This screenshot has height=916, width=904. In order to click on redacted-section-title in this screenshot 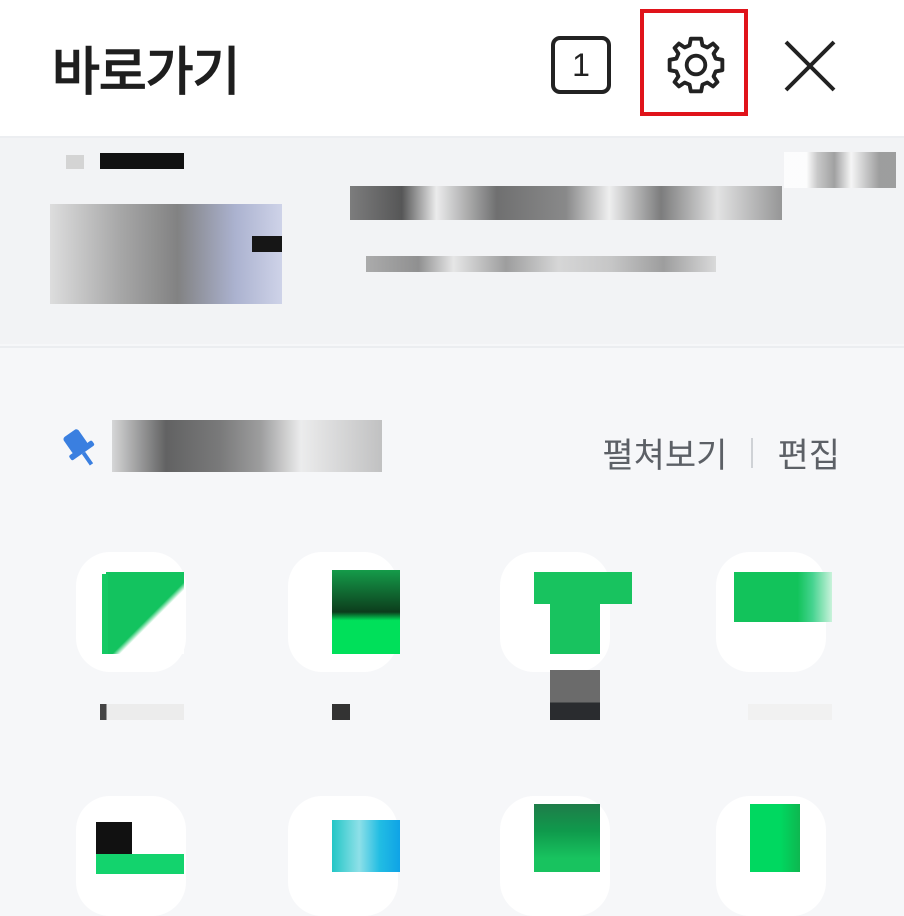, I will do `click(247, 446)`.